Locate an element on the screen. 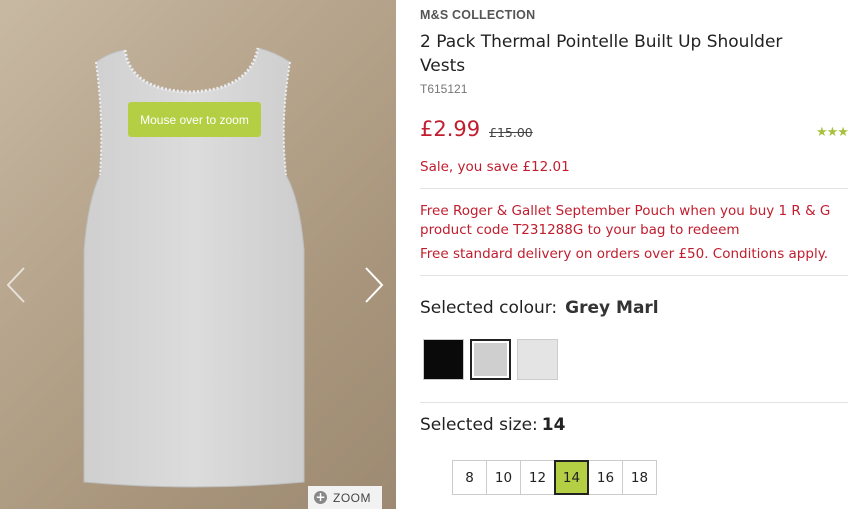 This screenshot has width=848, height=509. selected-size-label: Selected size: 14 is located at coordinates (492, 425).